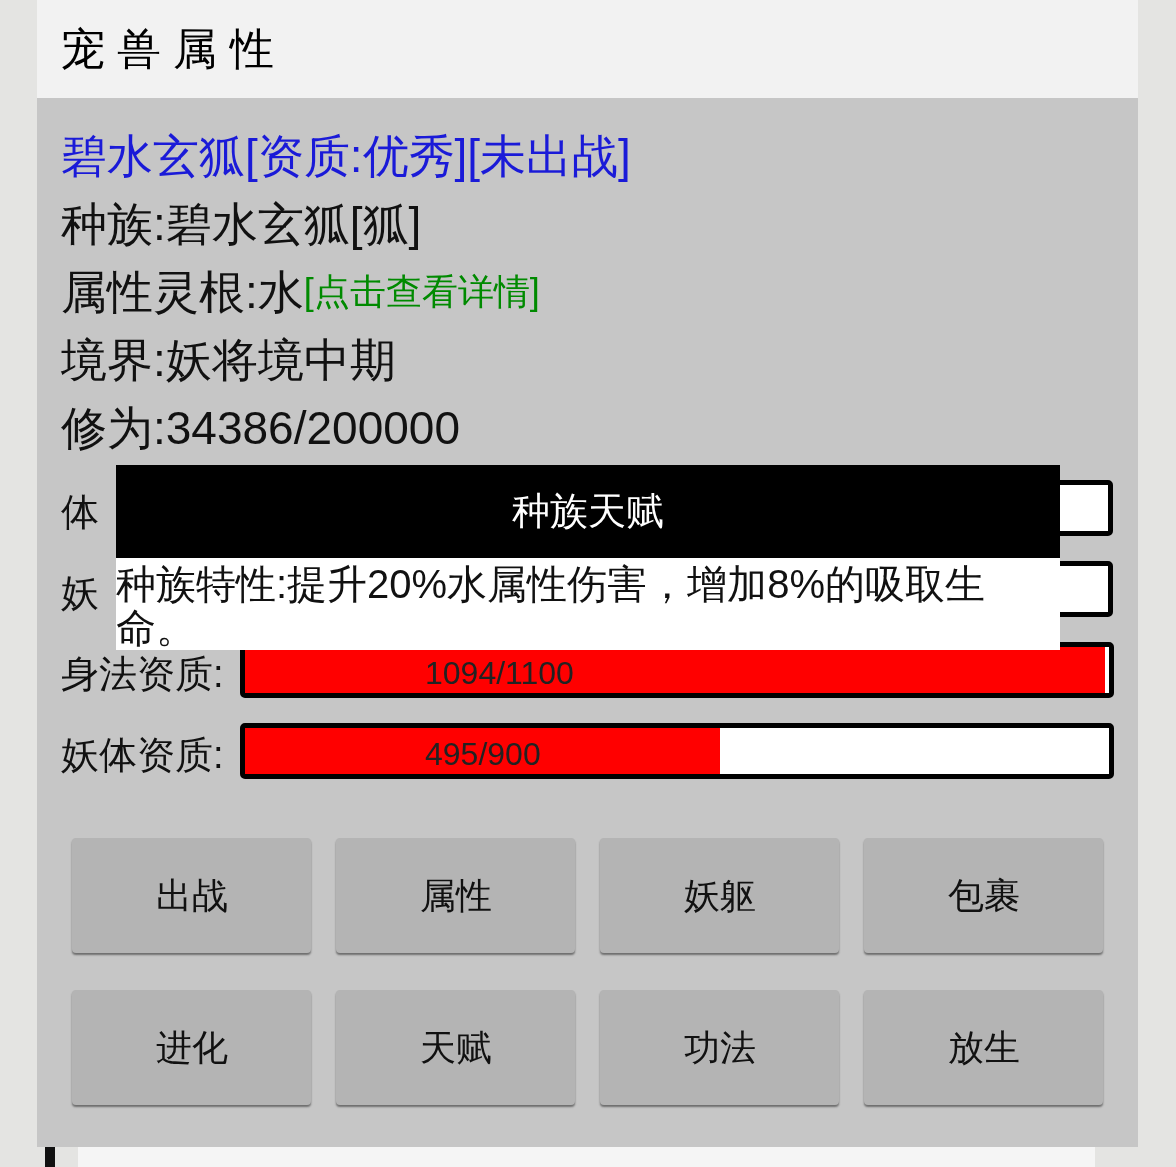 This screenshot has height=1167, width=1176. I want to click on pet-name: 碧水玄狐[资质:优秀][未出战], so click(346, 156).